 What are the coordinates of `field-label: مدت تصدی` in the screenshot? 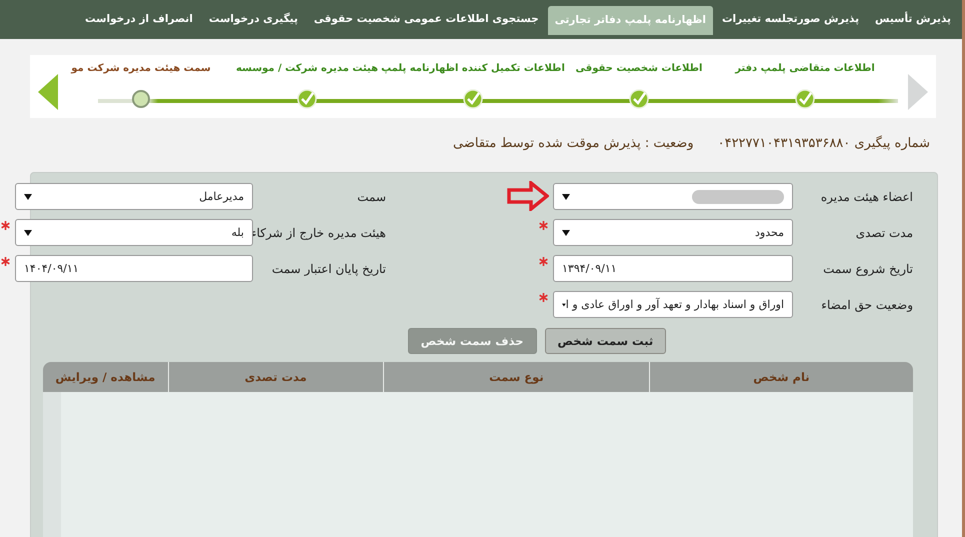 It's located at (883, 233).